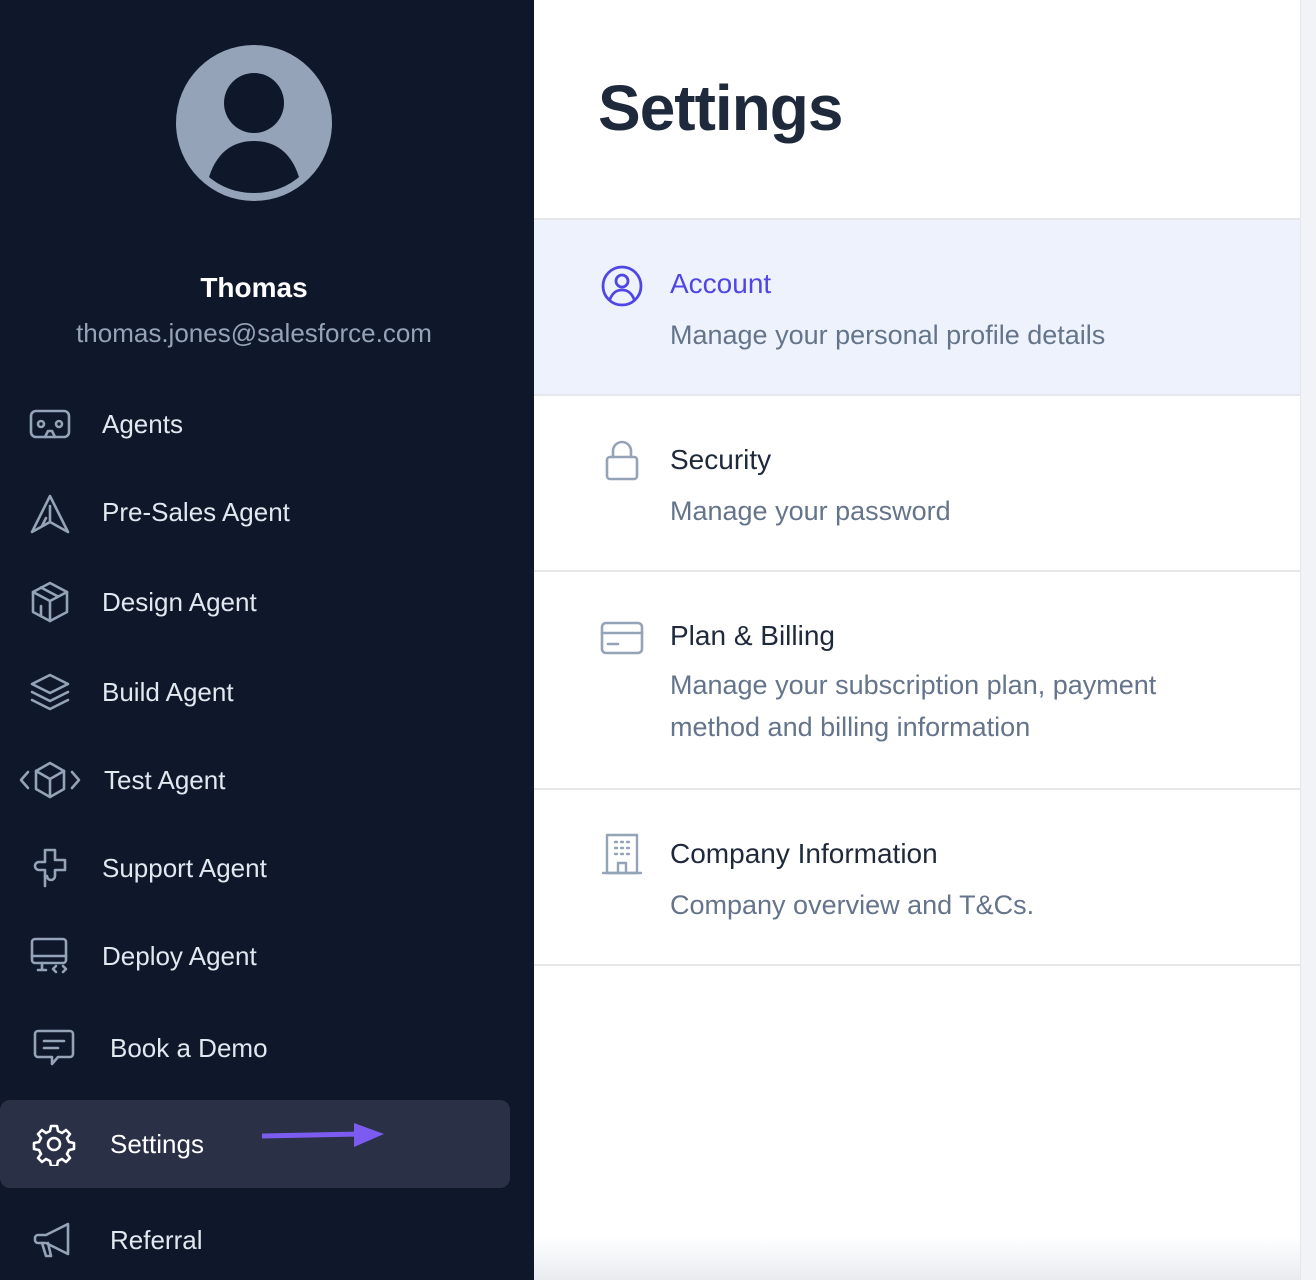 Image resolution: width=1316 pixels, height=1280 pixels. What do you see at coordinates (50, 868) in the screenshot?
I see `puzzle-icon` at bounding box center [50, 868].